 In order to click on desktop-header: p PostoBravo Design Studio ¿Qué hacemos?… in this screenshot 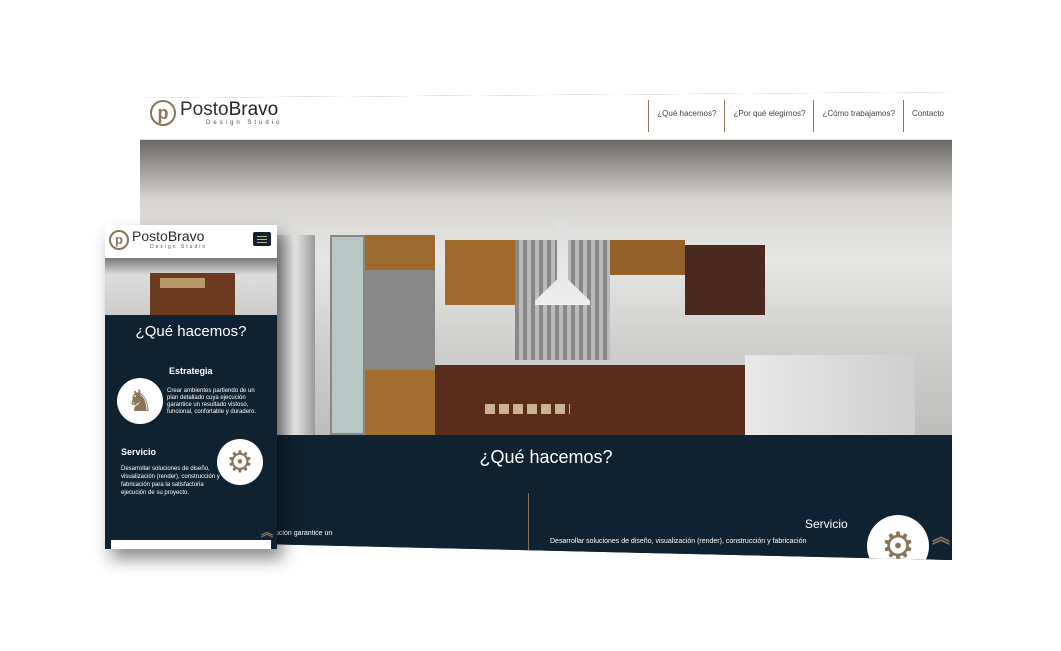, I will do `click(546, 116)`.